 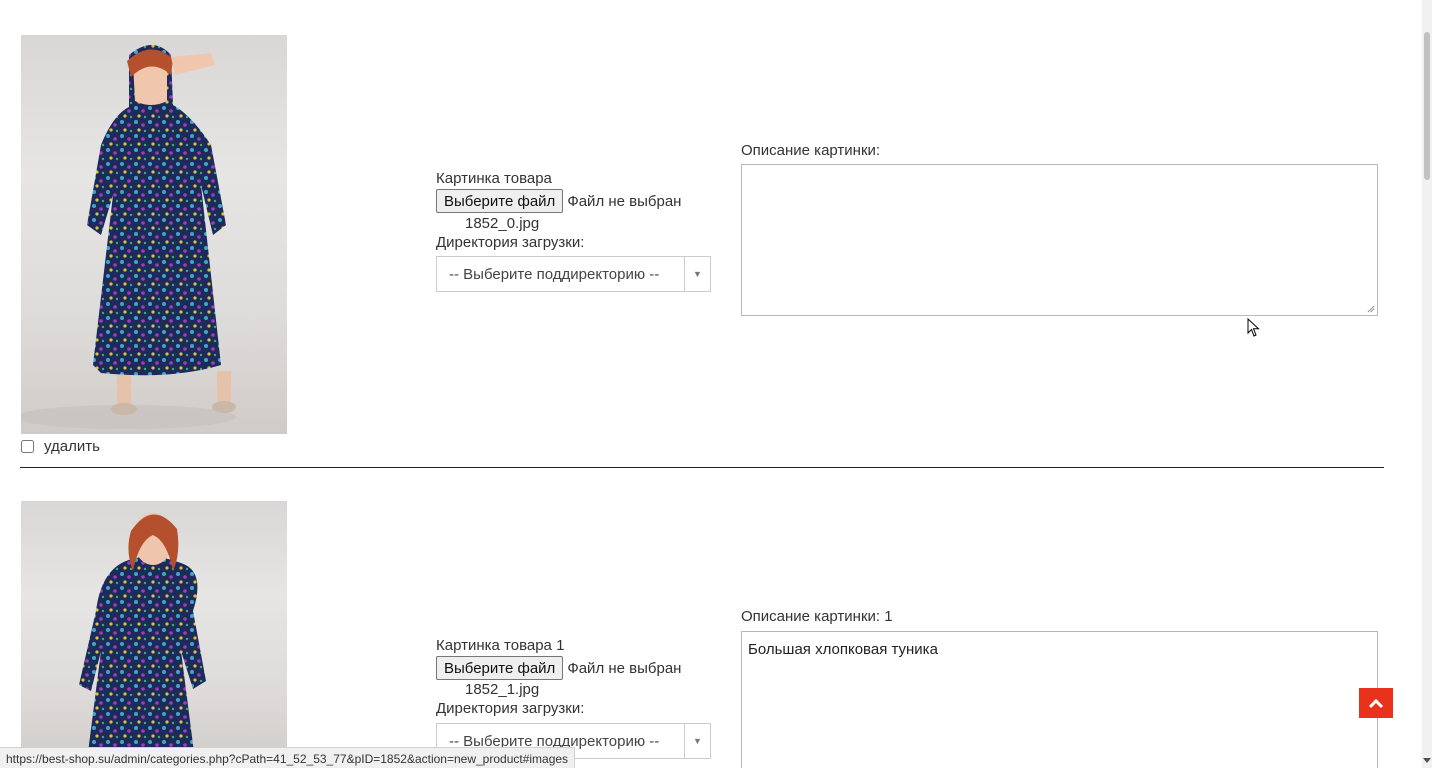 I want to click on current-file-name: 1852_0.jpg, so click(x=502, y=223).